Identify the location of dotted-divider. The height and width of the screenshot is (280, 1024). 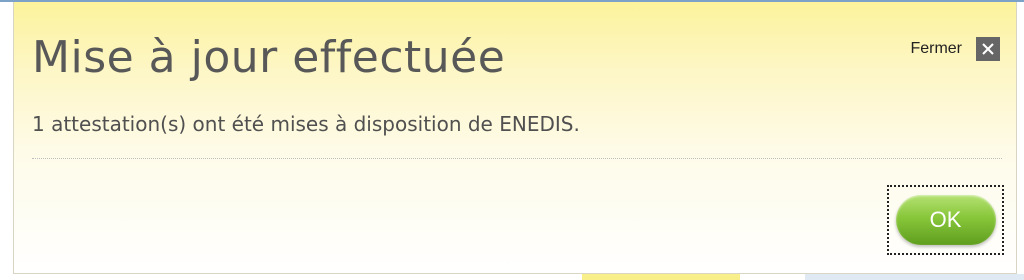
(517, 158).